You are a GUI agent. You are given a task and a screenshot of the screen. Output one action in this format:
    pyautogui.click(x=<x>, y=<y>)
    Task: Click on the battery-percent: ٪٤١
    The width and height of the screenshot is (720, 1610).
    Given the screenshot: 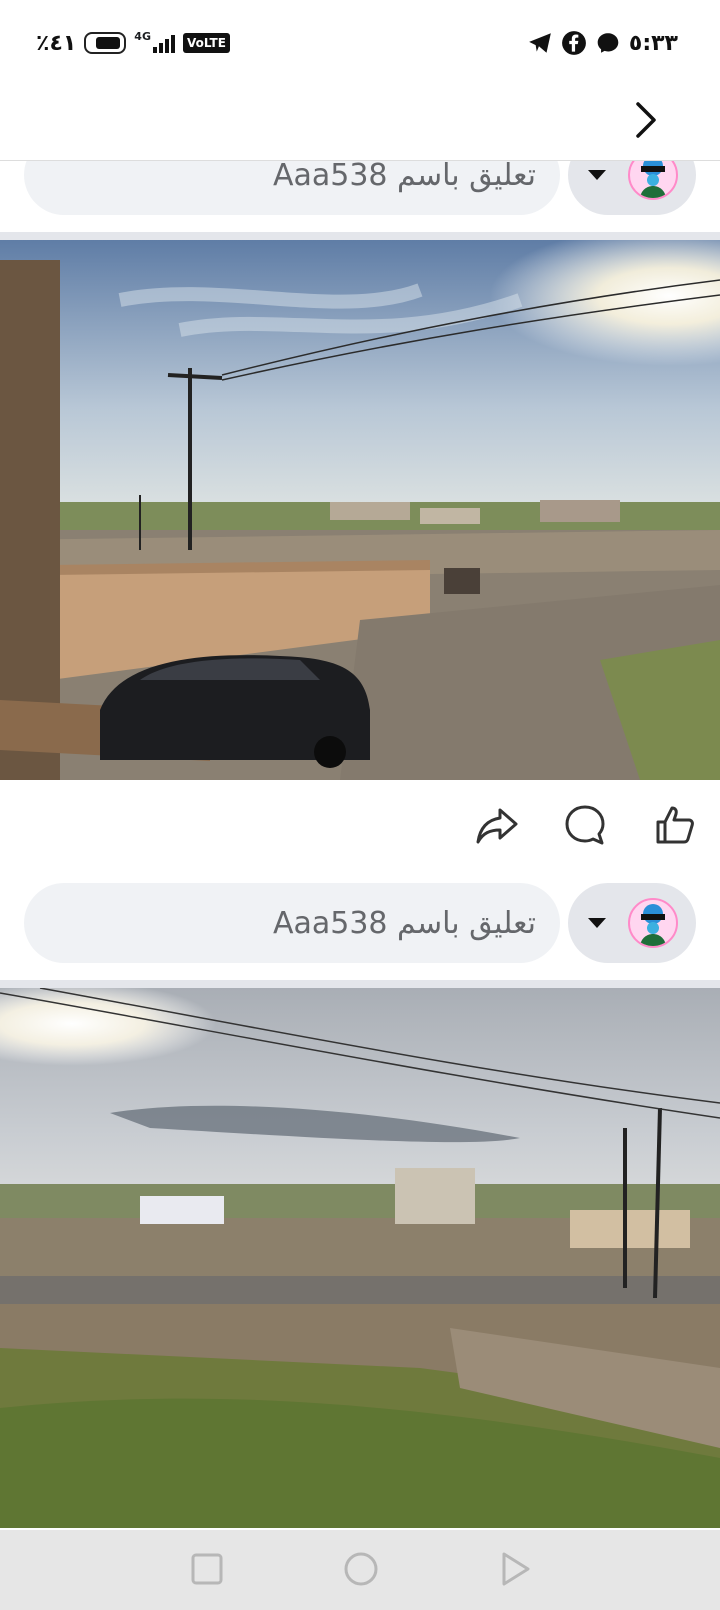 What is the action you would take?
    pyautogui.click(x=56, y=43)
    